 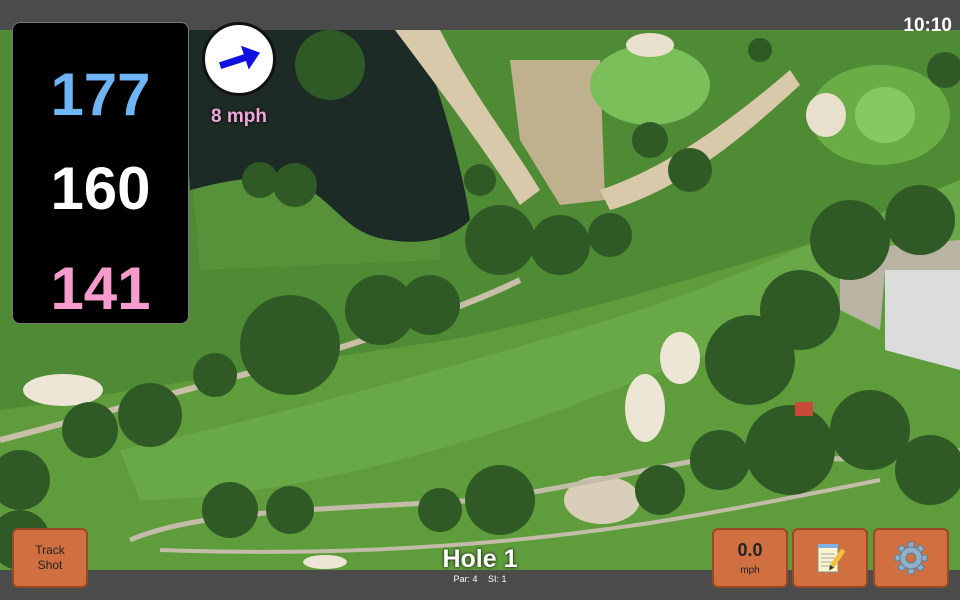 What do you see at coordinates (50, 565) in the screenshot?
I see `track-shot-label-line2: Shot` at bounding box center [50, 565].